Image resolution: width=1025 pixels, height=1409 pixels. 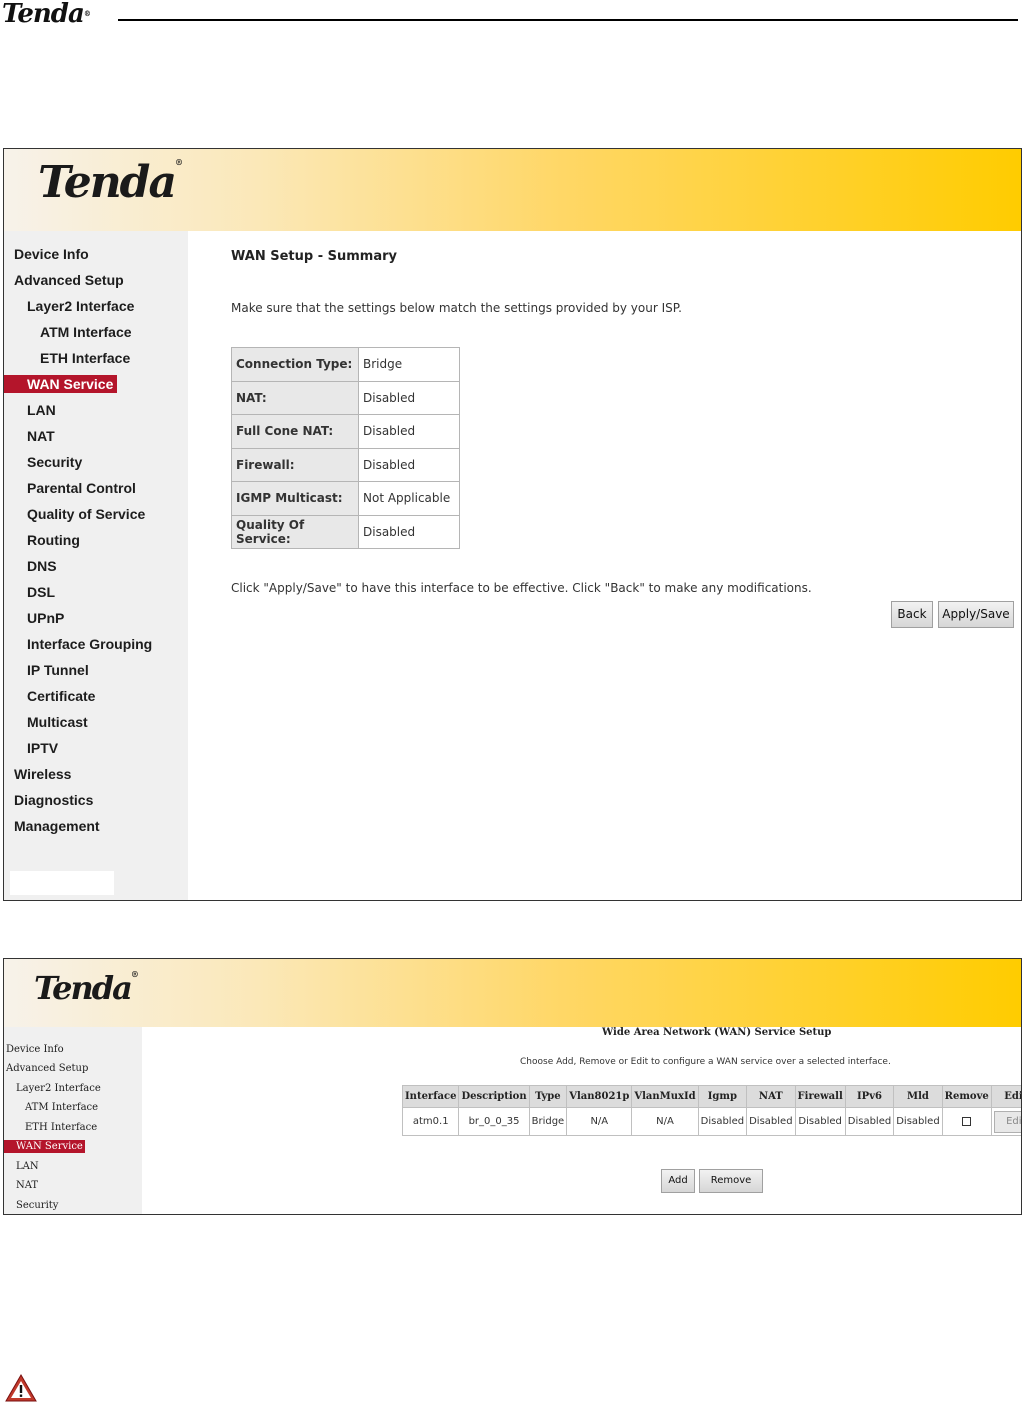 I want to click on col-vlanmuxid: VlanMuxId, so click(x=665, y=1096).